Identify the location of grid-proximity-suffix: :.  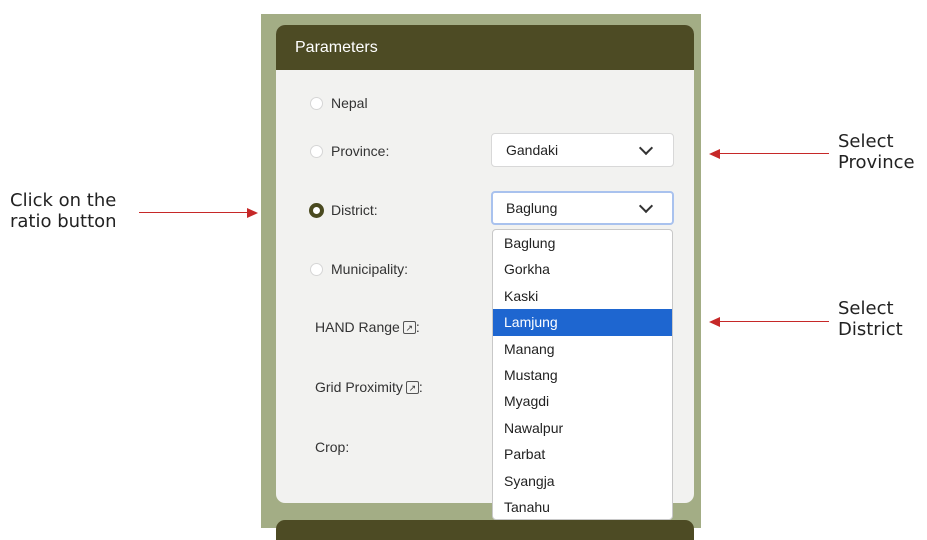
(420, 387).